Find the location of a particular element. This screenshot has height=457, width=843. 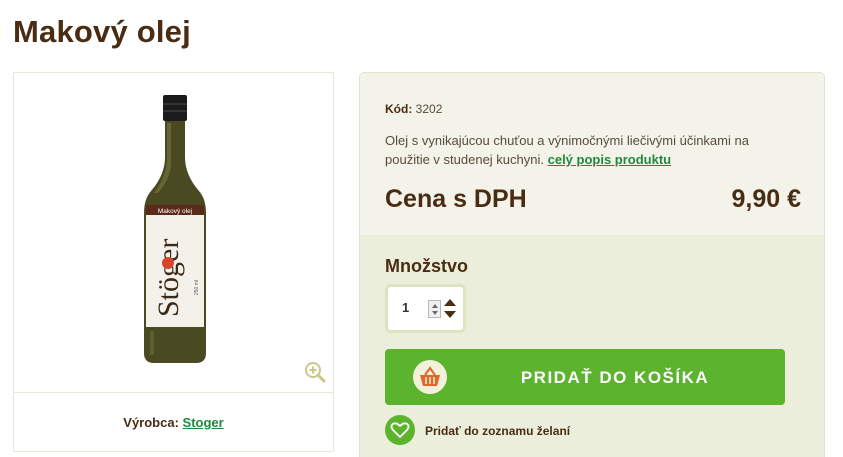

quantity-increase-icon is located at coordinates (450, 302).